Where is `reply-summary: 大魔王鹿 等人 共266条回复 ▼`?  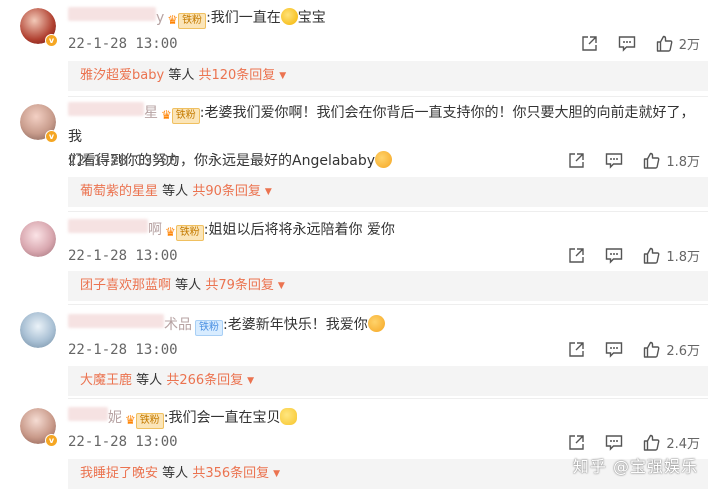 reply-summary: 大魔王鹿 等人 共266条回复 ▼ is located at coordinates (388, 381).